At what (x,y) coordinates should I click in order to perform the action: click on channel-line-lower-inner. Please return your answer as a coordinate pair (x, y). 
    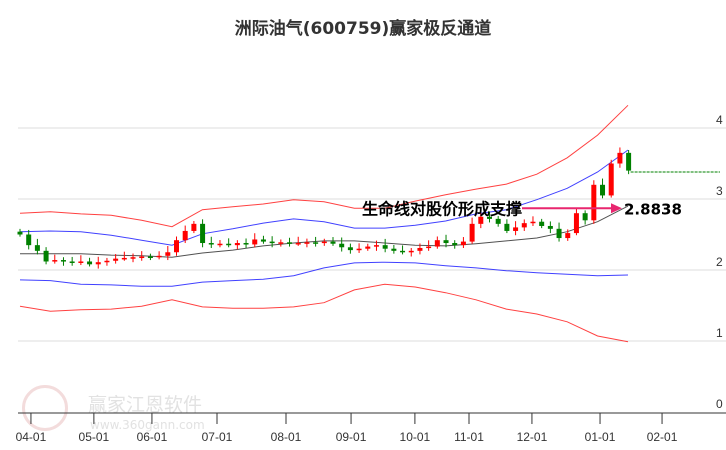
    Looking at the image, I should click on (324, 274).